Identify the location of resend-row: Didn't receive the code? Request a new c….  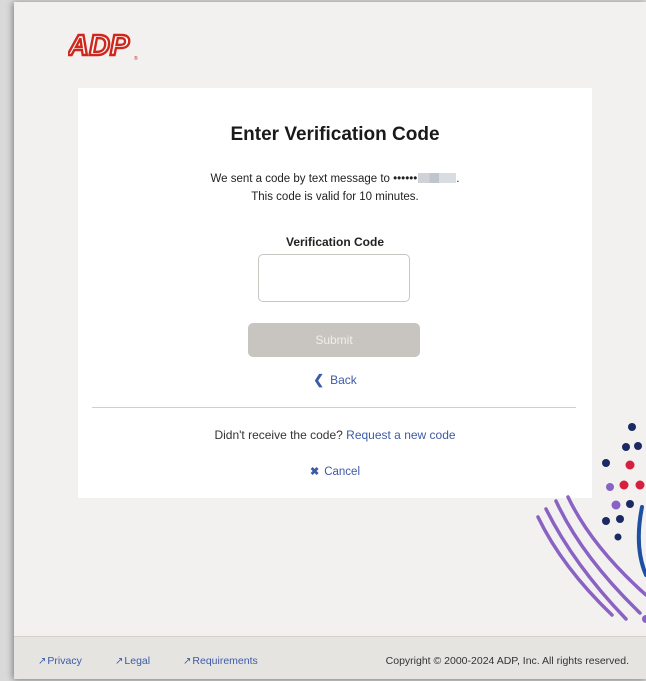
(335, 435).